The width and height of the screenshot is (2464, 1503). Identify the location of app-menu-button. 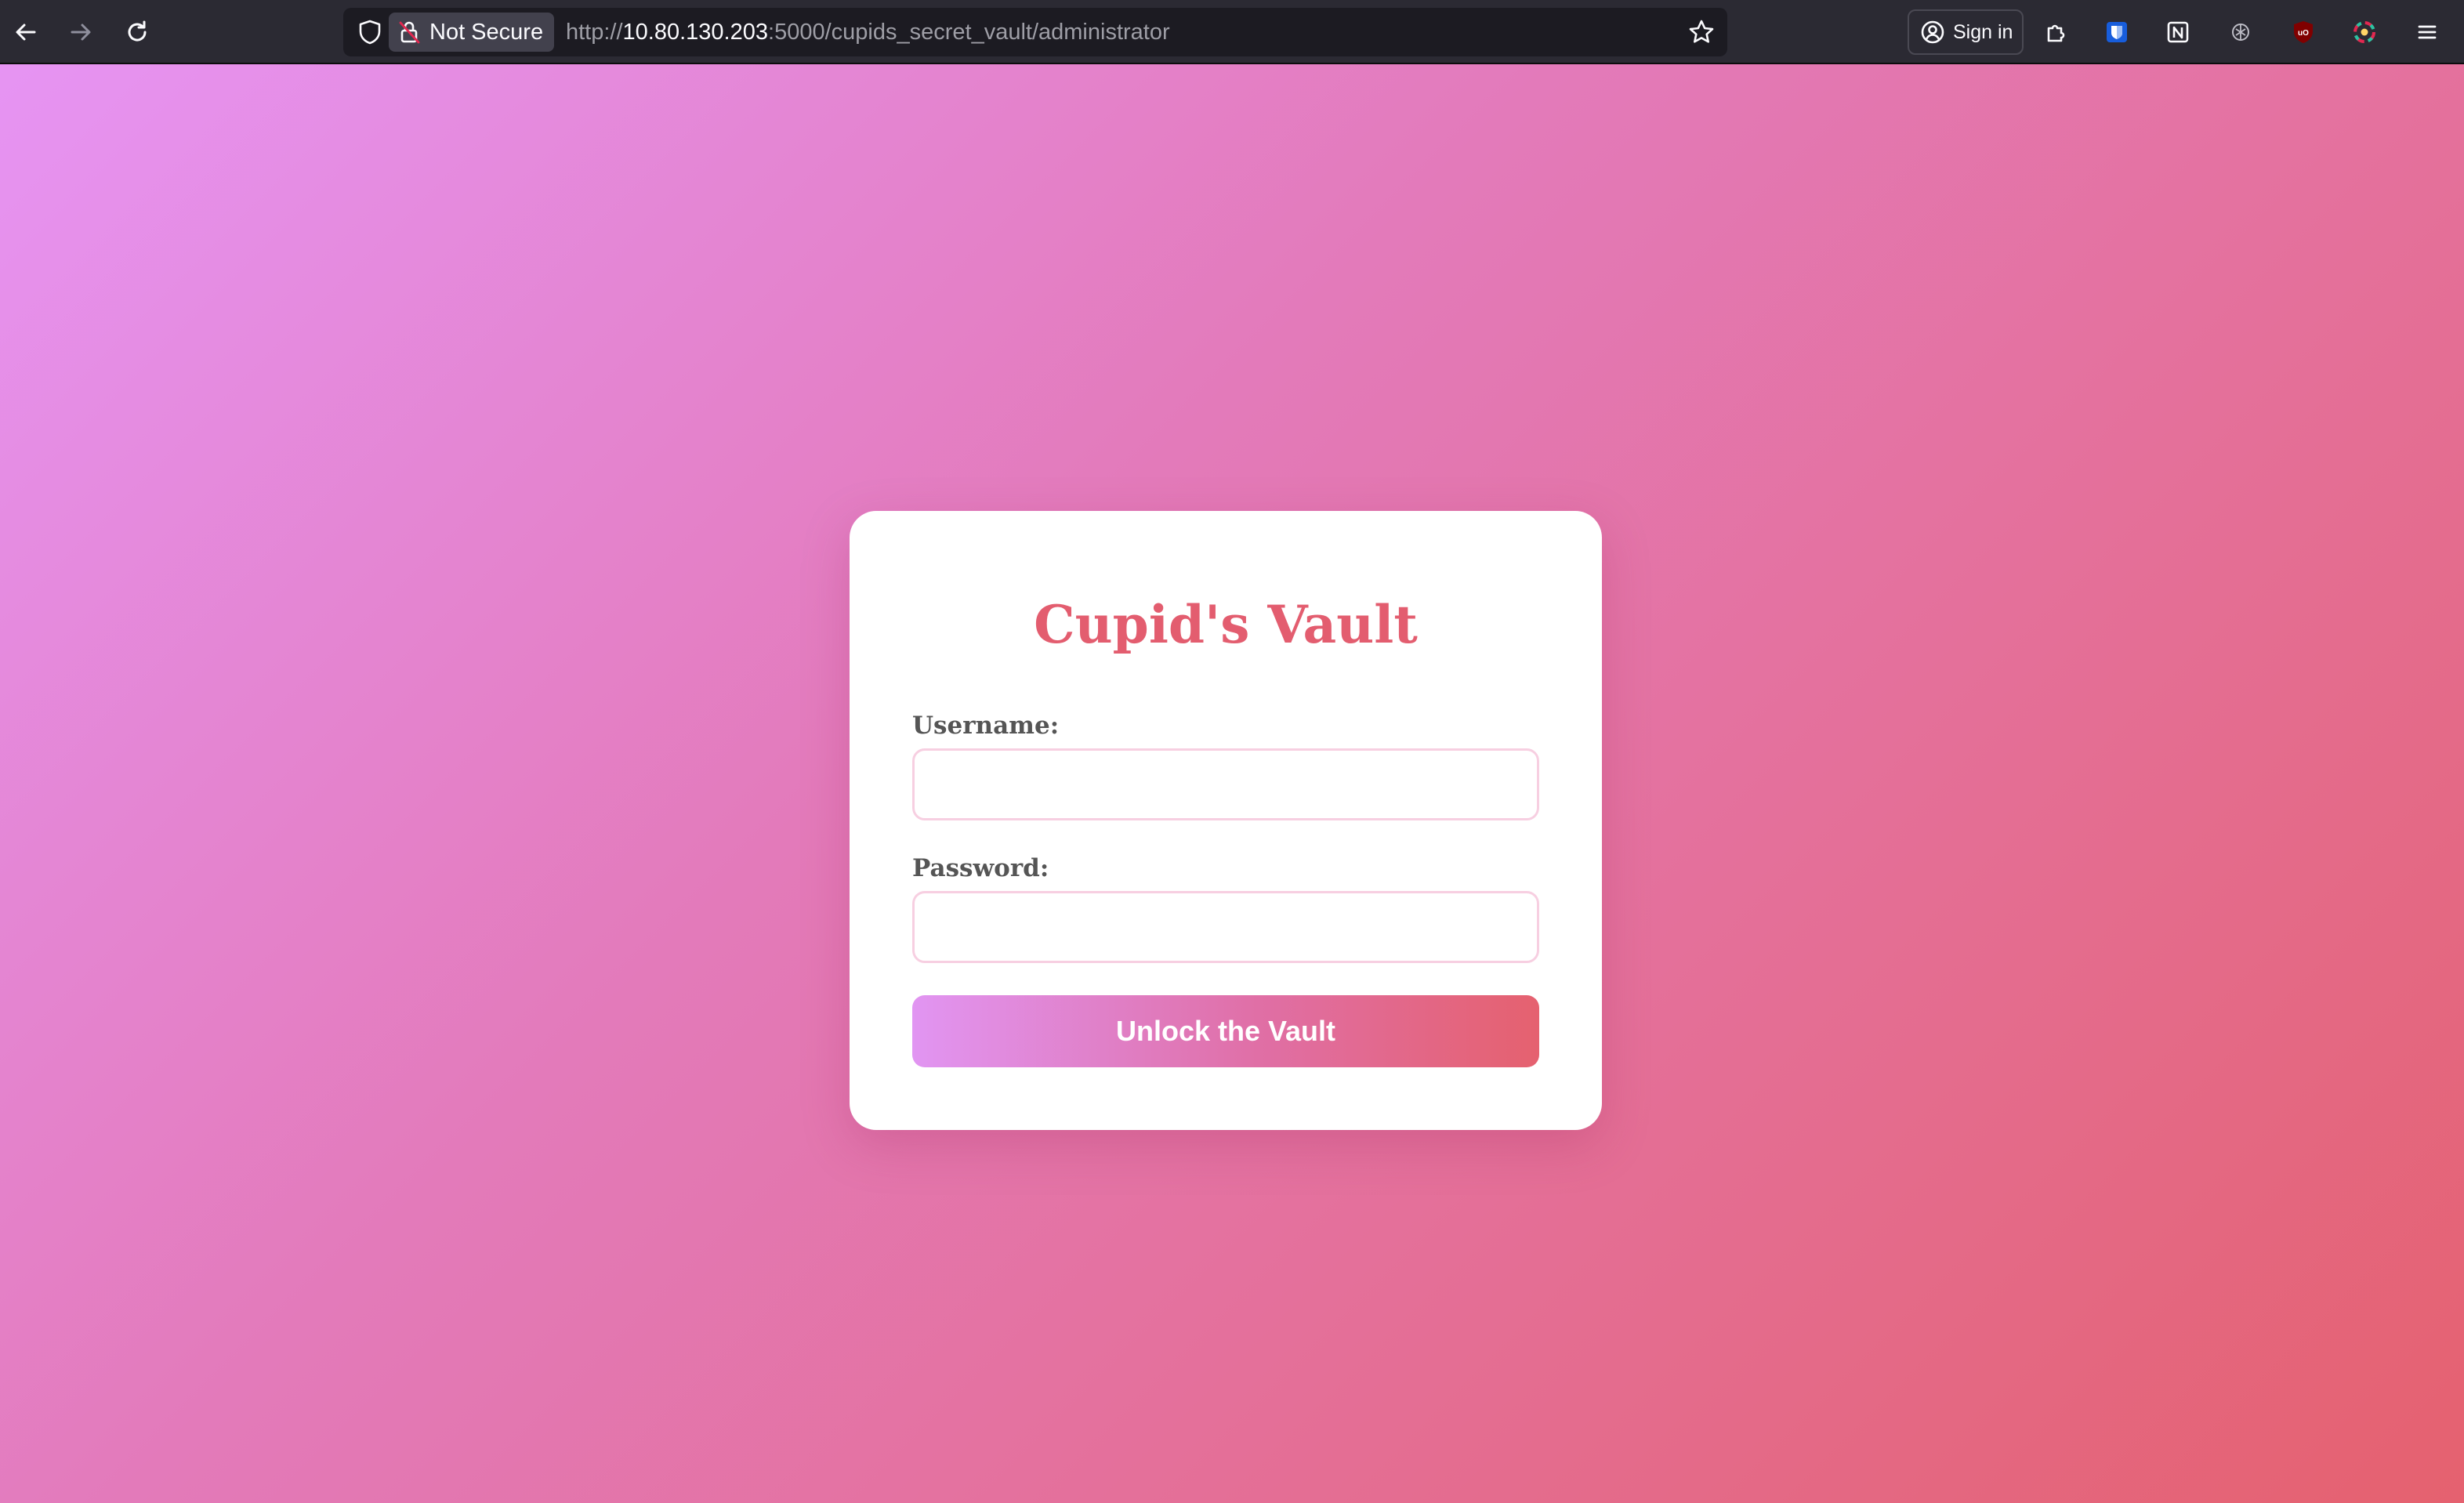
(2427, 32).